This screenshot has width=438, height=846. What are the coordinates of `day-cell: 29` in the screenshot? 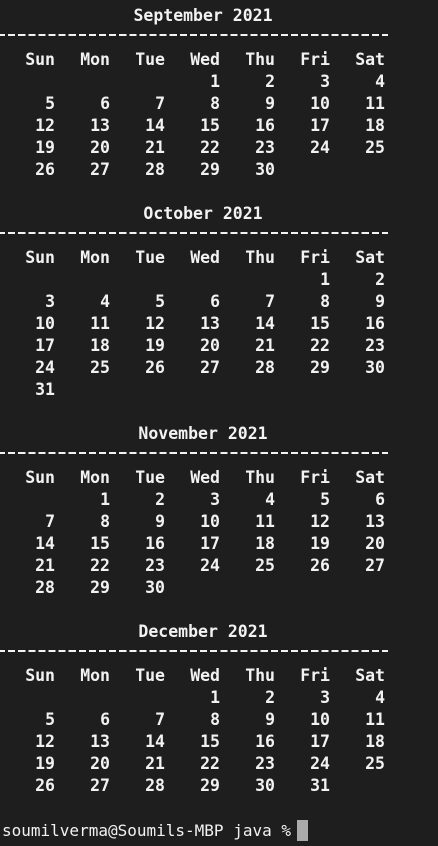 It's located at (320, 367).